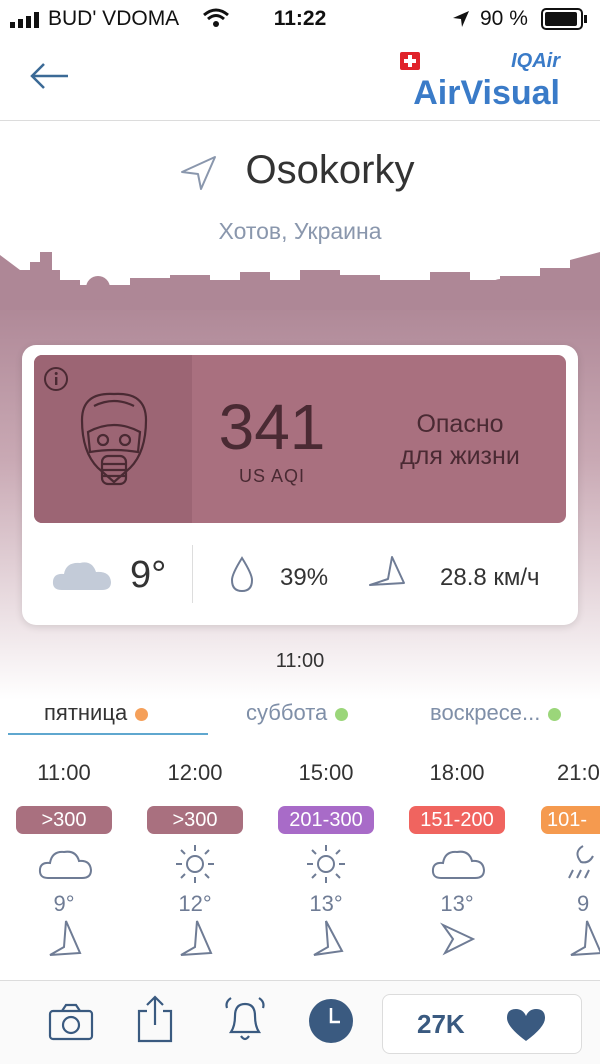  Describe the element at coordinates (300, 19) in the screenshot. I see `status-bar: BUD' VDOMA 11:22 90 %` at that location.